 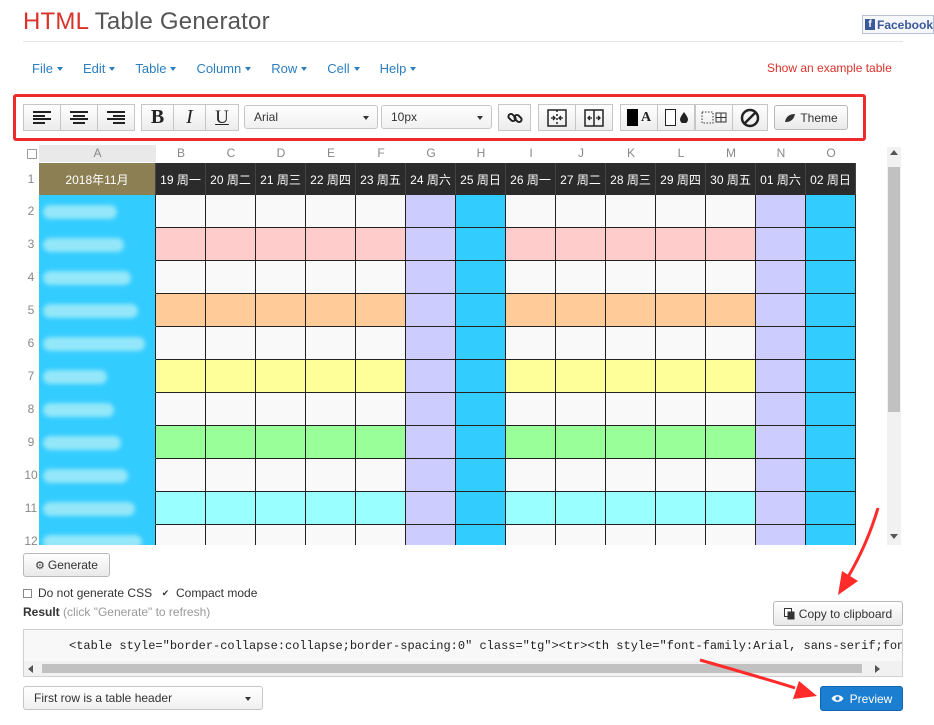 What do you see at coordinates (481, 179) in the screenshot?
I see `header-cell: 25 周日` at bounding box center [481, 179].